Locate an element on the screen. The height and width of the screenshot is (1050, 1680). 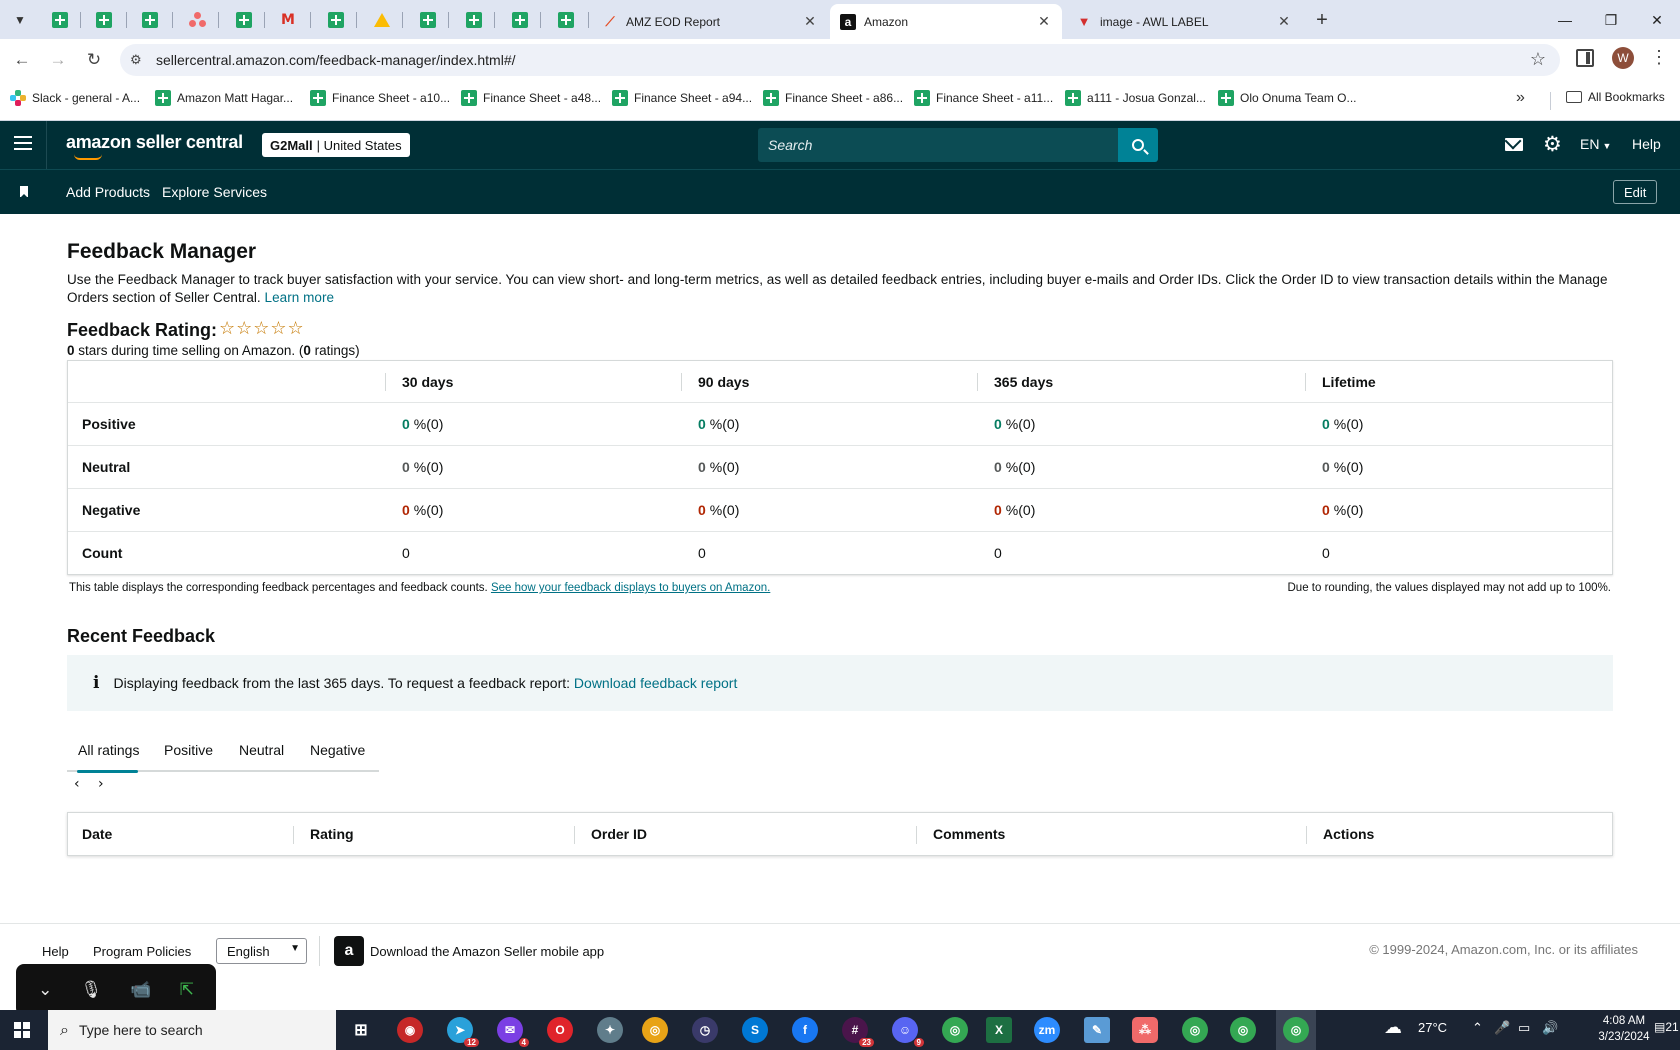
minimize-button: — is located at coordinates (1565, 20).